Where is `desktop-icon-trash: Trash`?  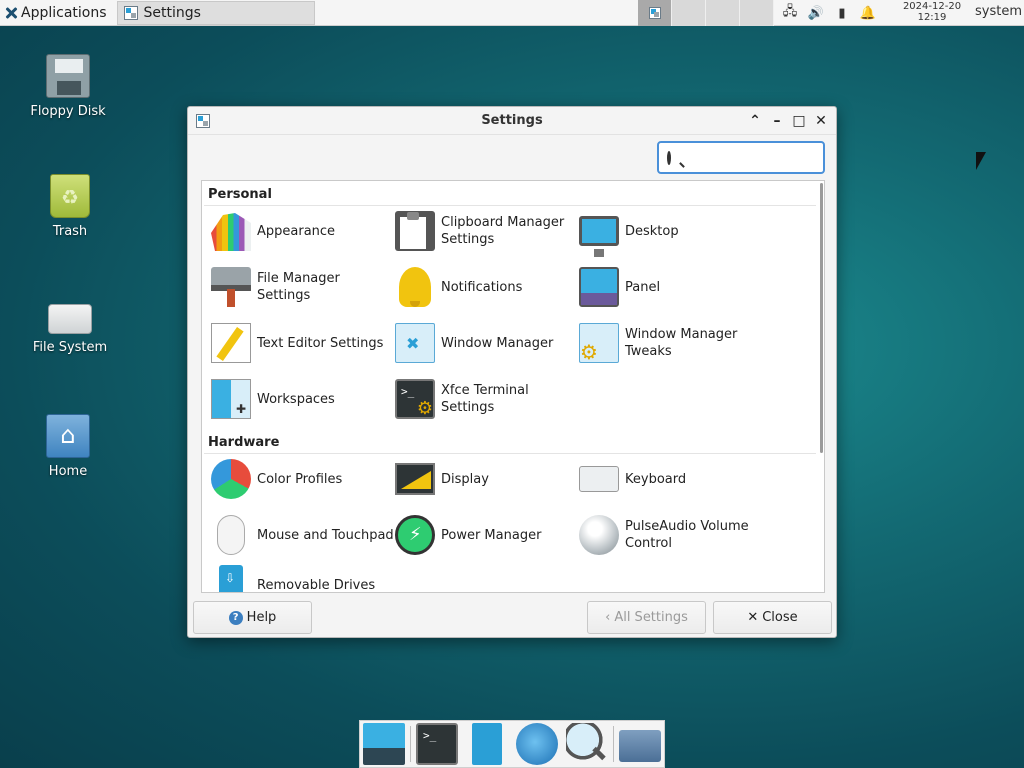
desktop-icon-trash: Trash is located at coordinates (70, 206).